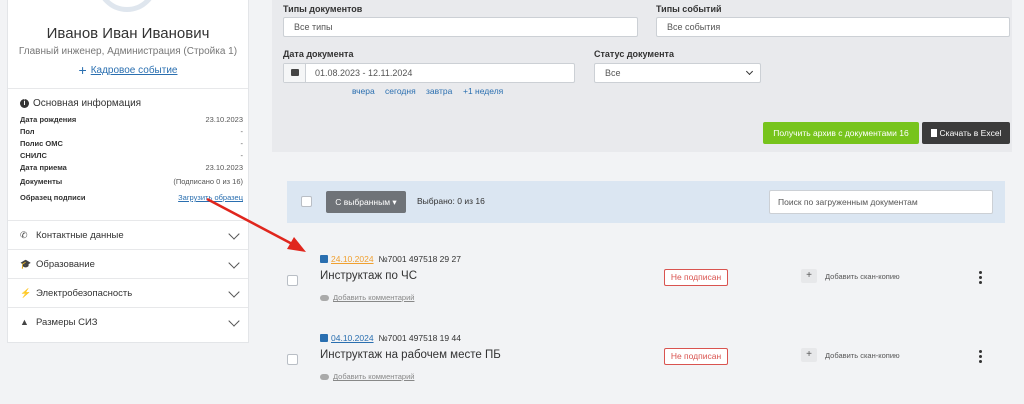 The height and width of the screenshot is (404, 1024). What do you see at coordinates (131, 198) in the screenshot?
I see `info-row-signature: Образец подписи Загрузить образец` at bounding box center [131, 198].